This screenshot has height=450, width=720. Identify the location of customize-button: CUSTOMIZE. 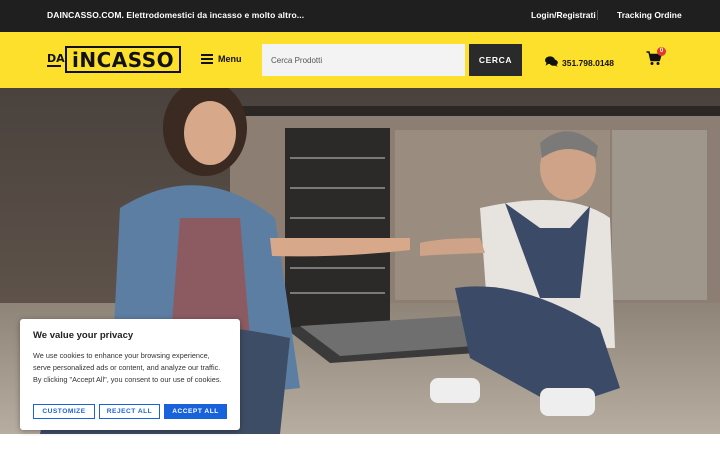
(64, 411).